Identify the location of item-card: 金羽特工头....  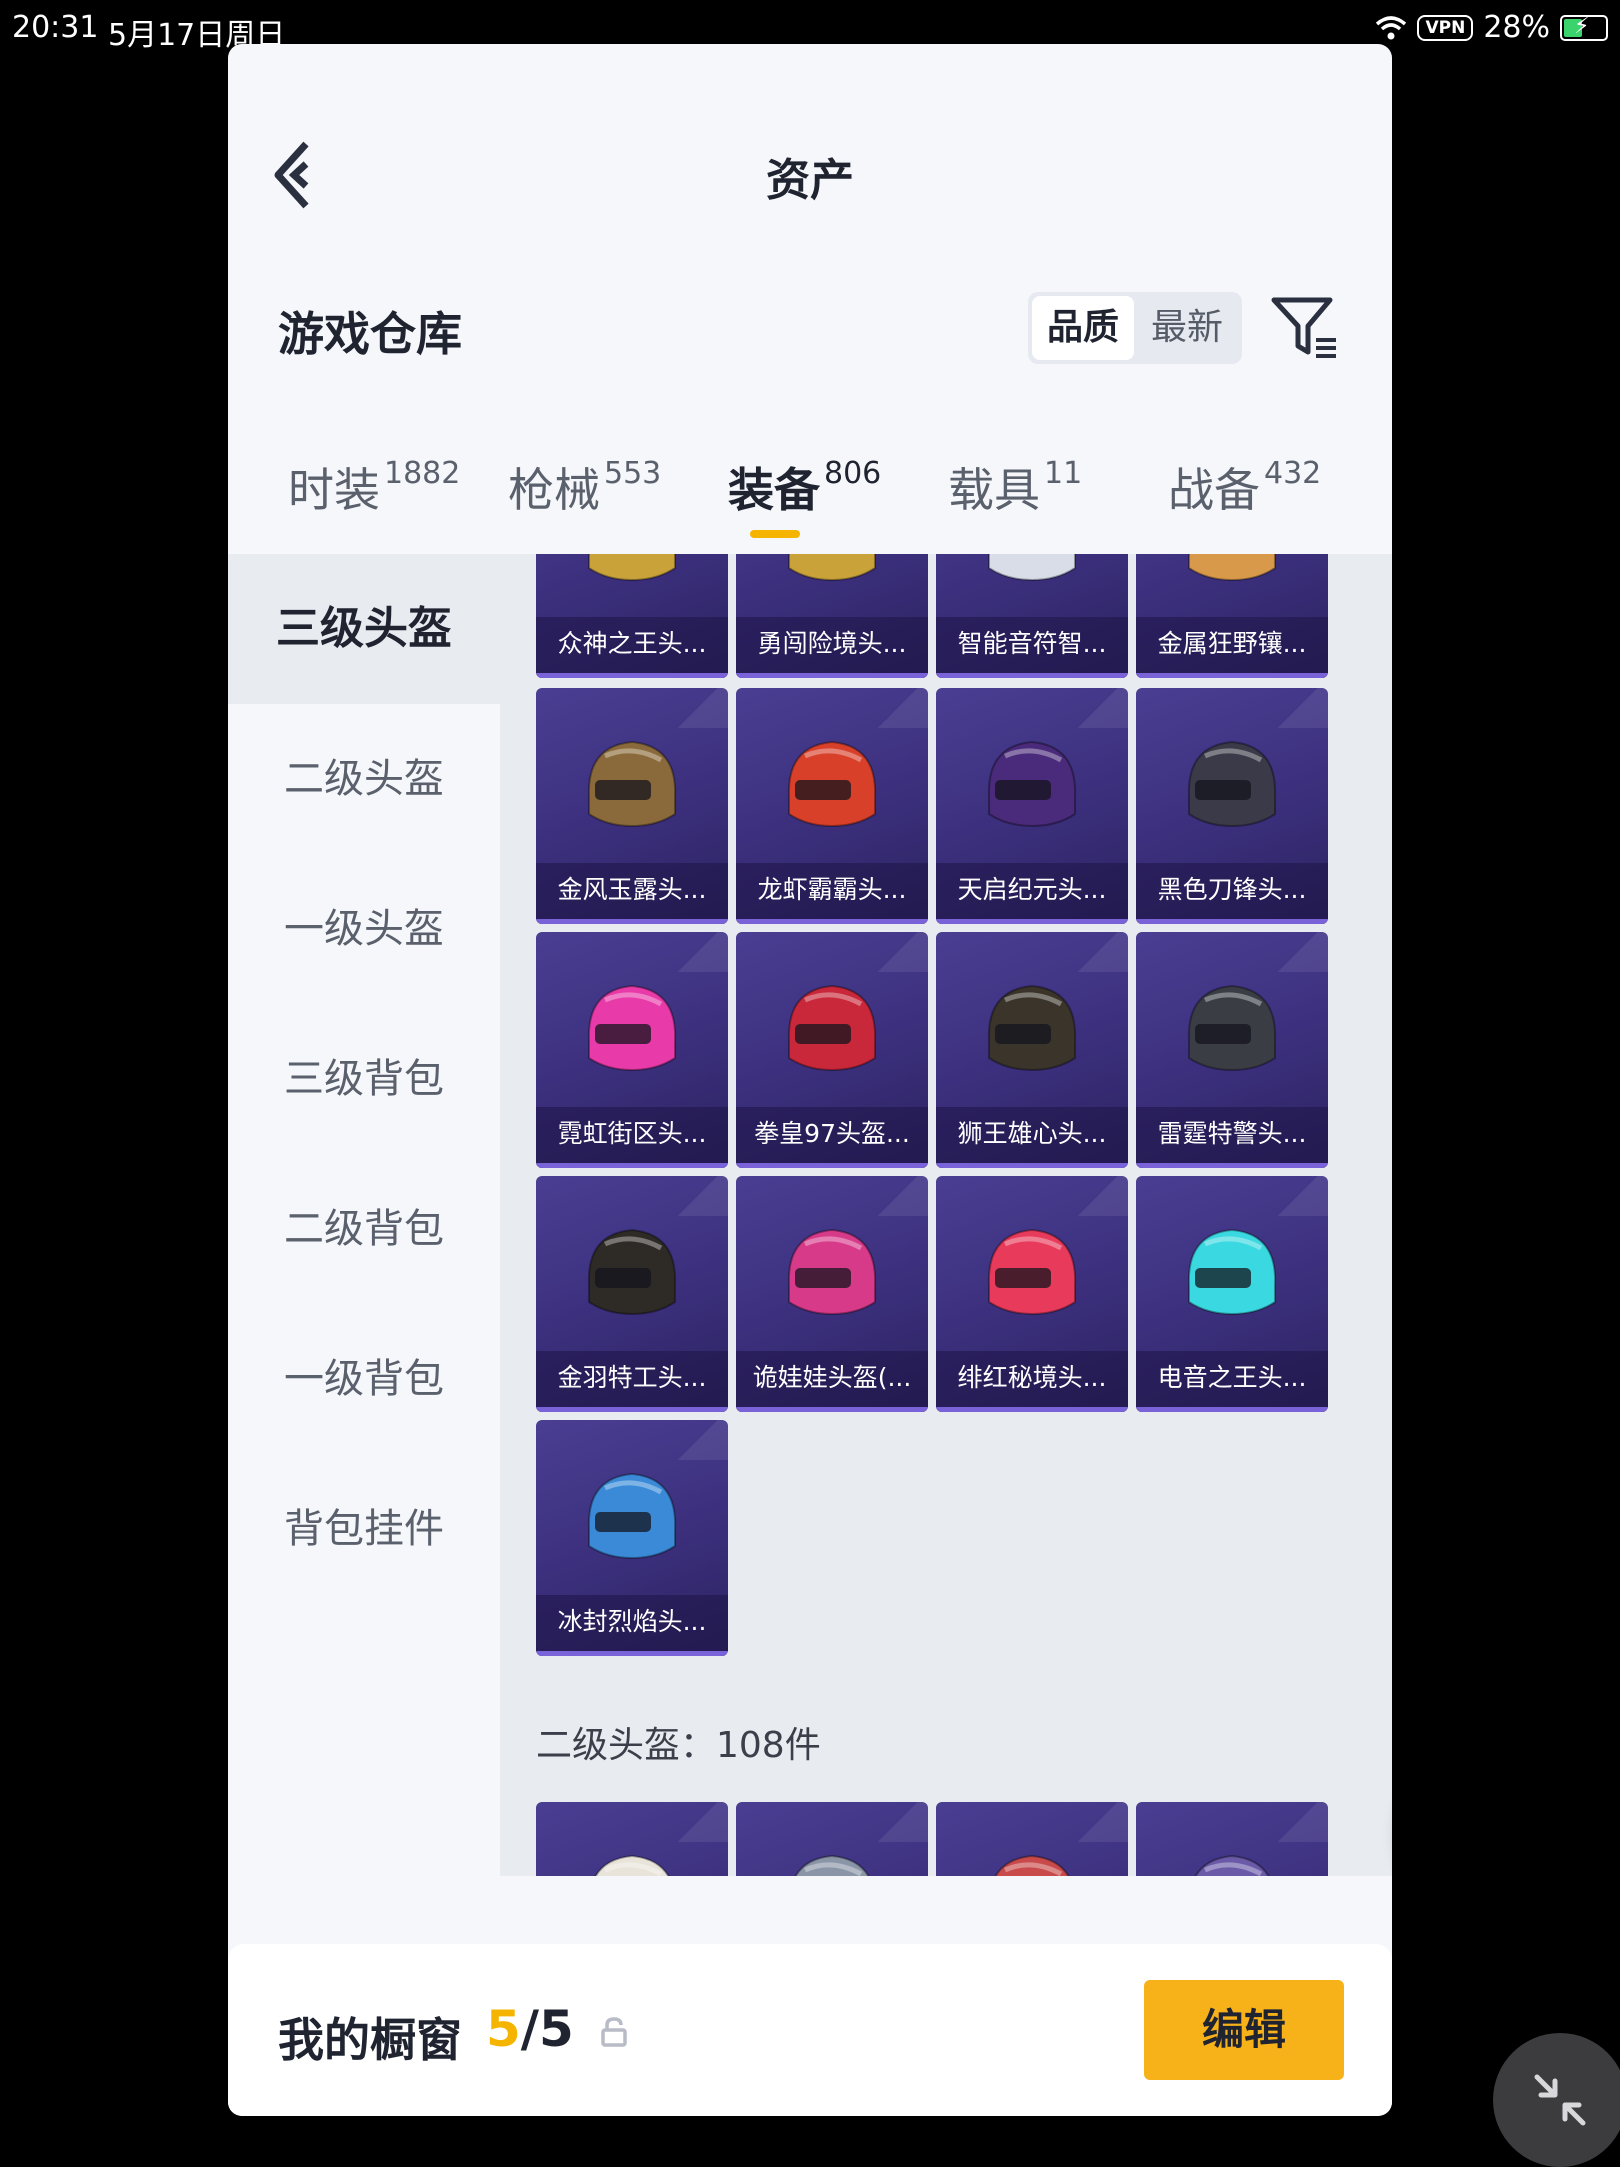
(632, 1294).